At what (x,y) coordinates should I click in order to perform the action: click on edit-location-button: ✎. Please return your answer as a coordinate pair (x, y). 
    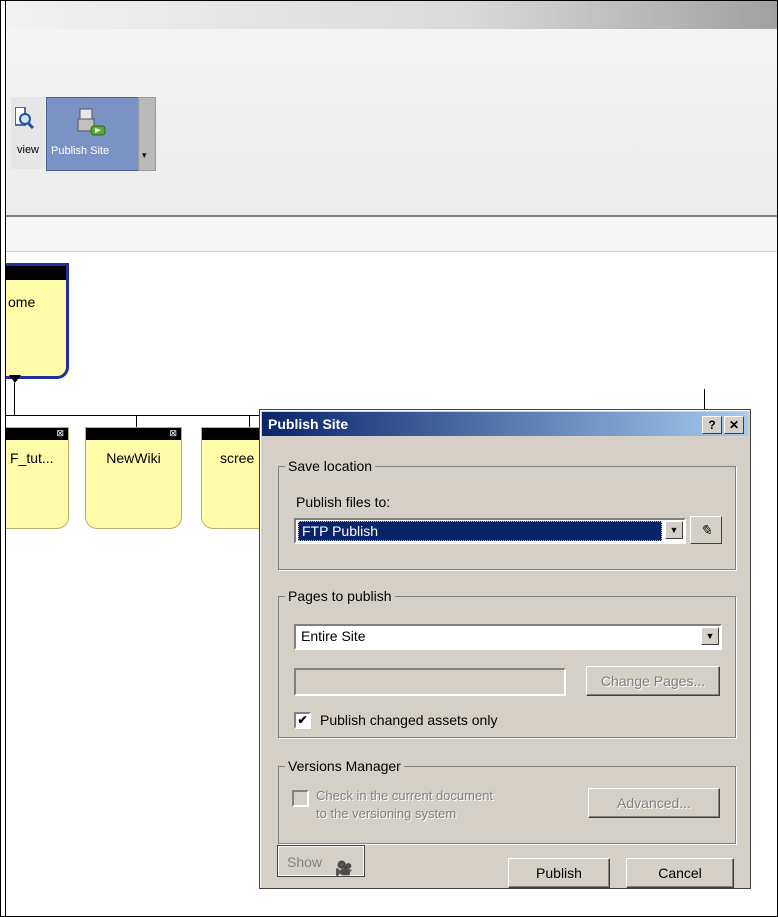
    Looking at the image, I should click on (706, 530).